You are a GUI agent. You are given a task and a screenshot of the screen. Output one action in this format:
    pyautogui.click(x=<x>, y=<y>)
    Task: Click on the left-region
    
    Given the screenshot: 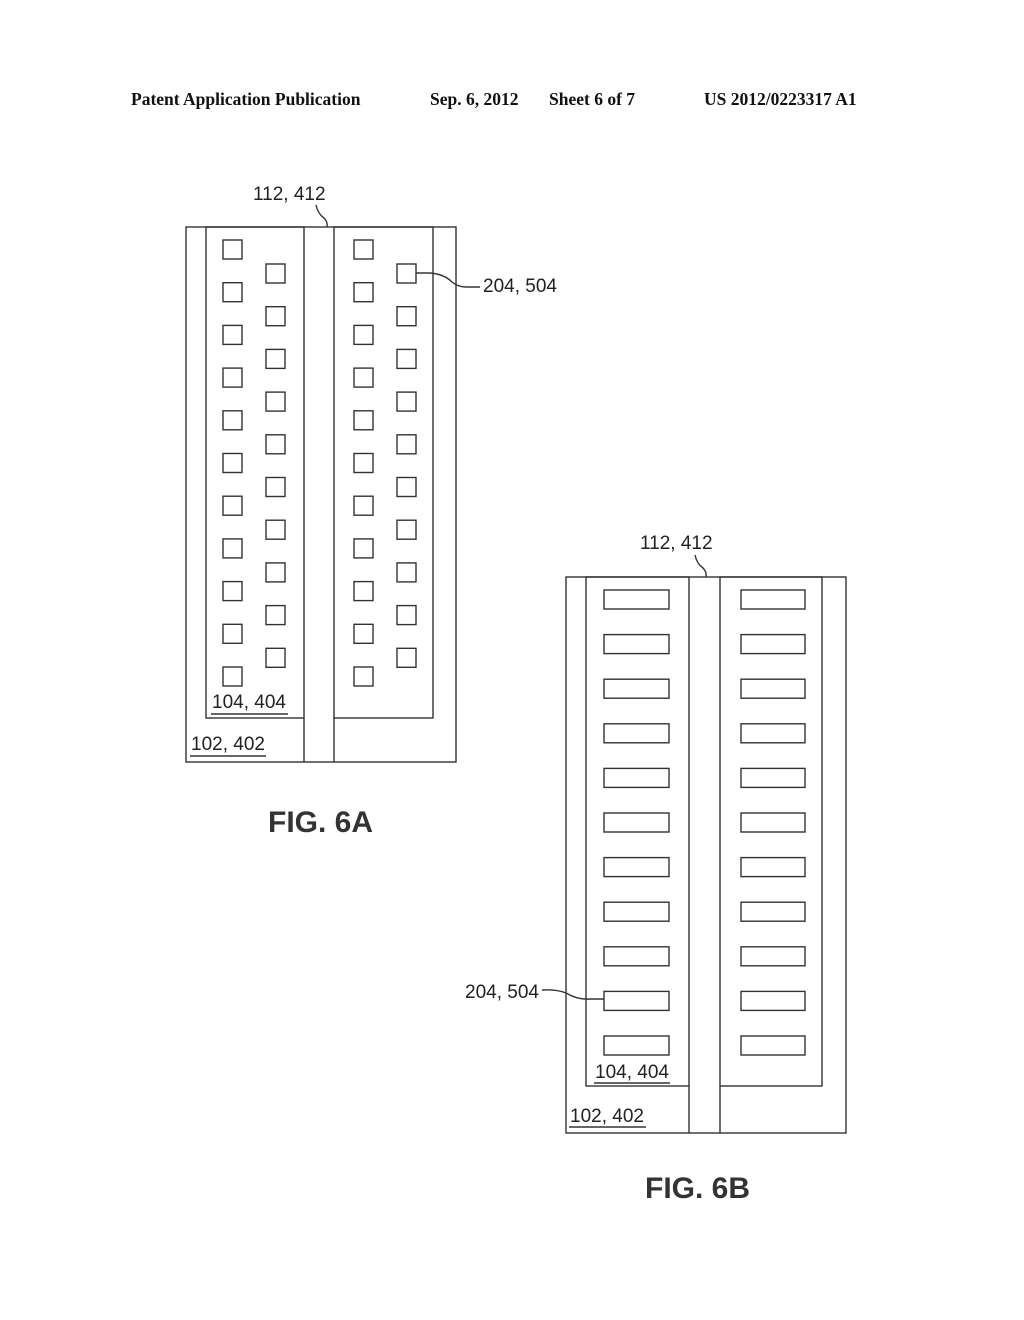 What is the action you would take?
    pyautogui.click(x=255, y=472)
    